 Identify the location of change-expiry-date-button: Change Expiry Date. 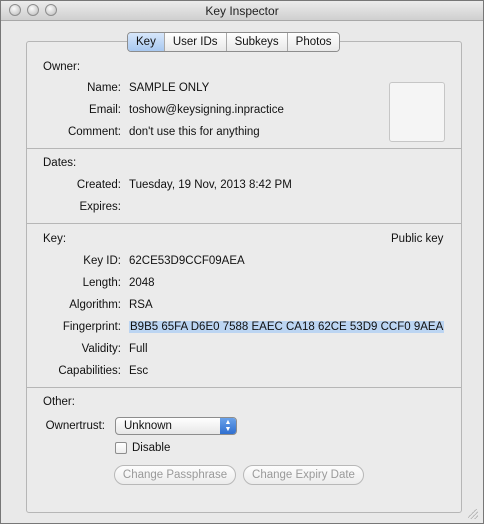
(303, 475).